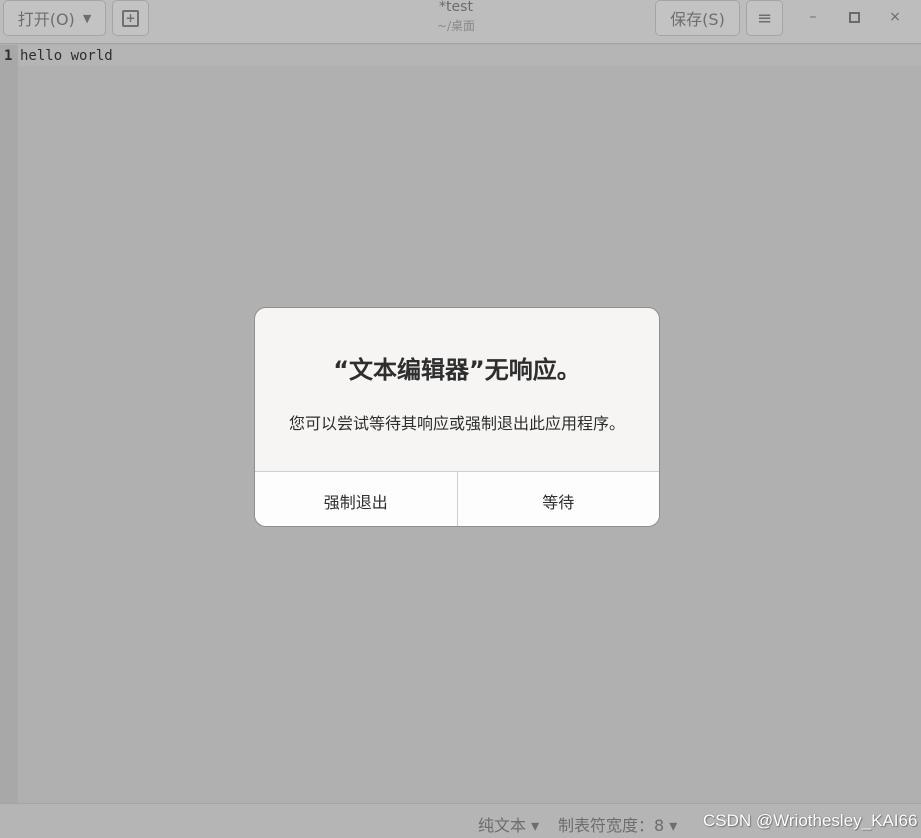 This screenshot has height=838, width=921. What do you see at coordinates (697, 18) in the screenshot?
I see `save-button: 保存(S)` at bounding box center [697, 18].